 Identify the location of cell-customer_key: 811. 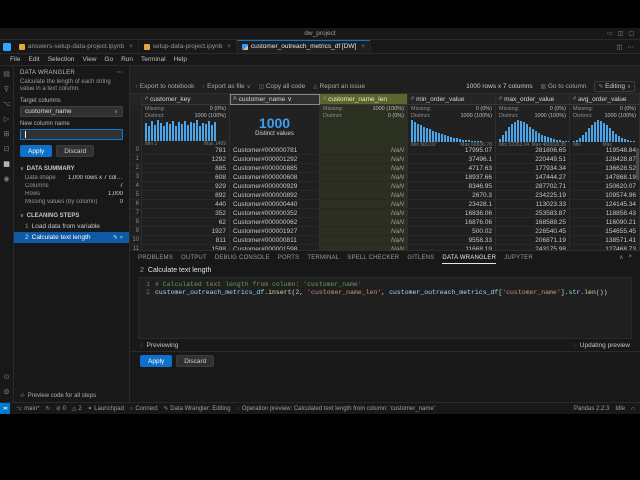
(186, 240).